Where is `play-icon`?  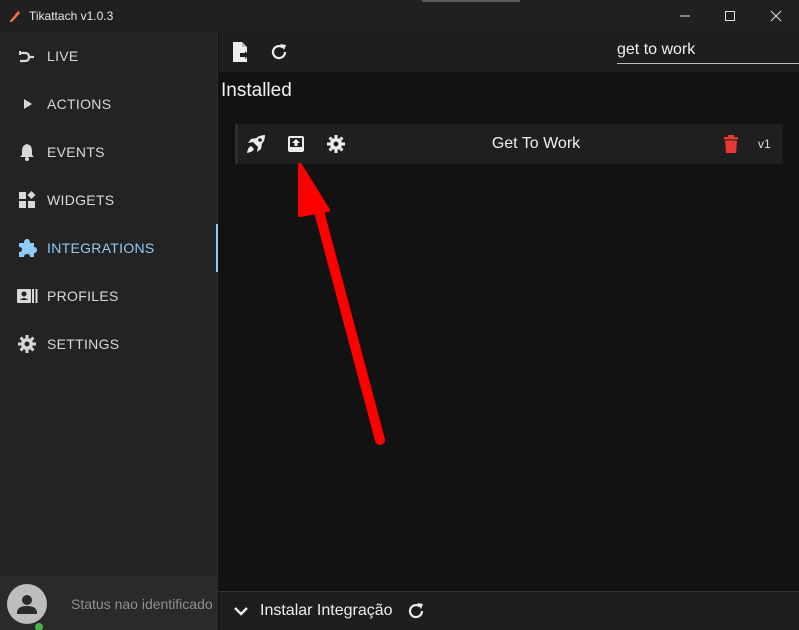 play-icon is located at coordinates (27, 104).